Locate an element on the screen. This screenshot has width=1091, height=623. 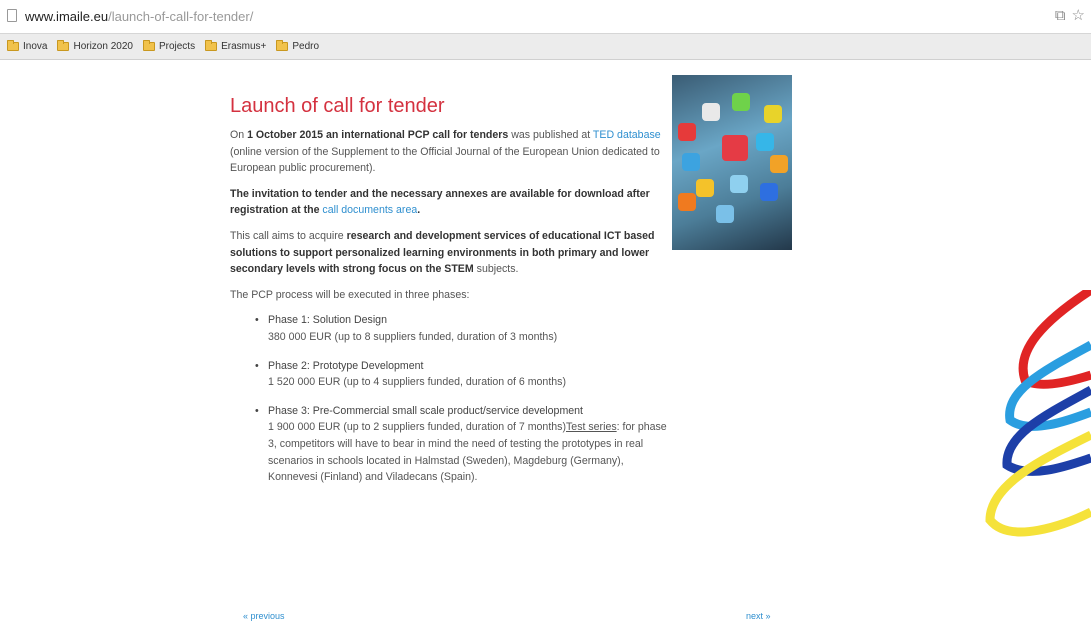
bookmark-erasmus: Erasmus+ is located at coordinates (236, 46).